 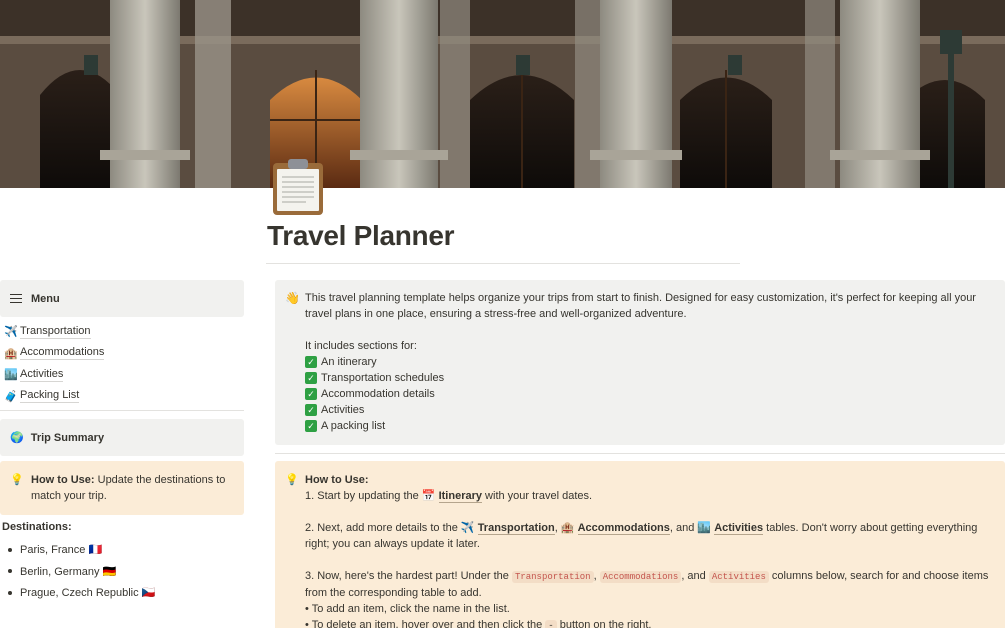 I want to click on sidebar-item-accommodations: 🏨 Accommodations, so click(x=124, y=354).